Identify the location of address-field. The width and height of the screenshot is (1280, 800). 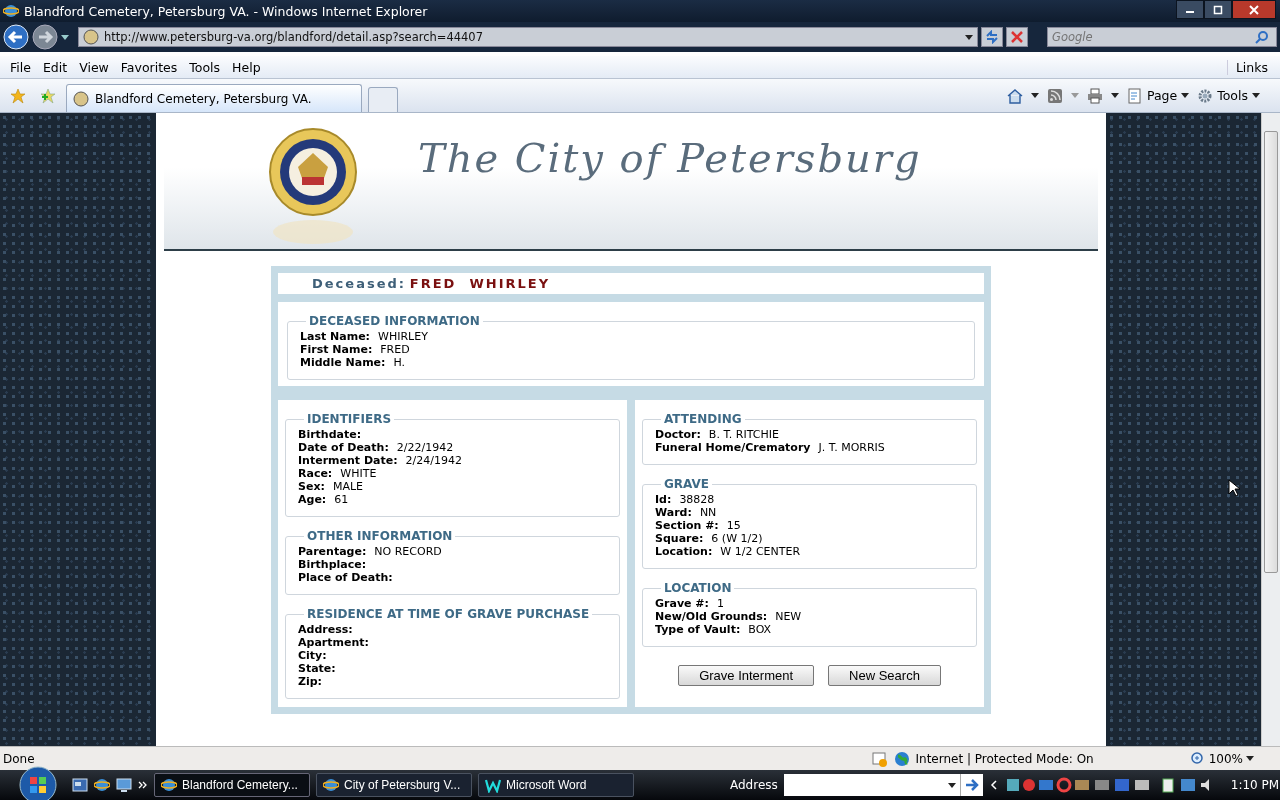
(871, 785).